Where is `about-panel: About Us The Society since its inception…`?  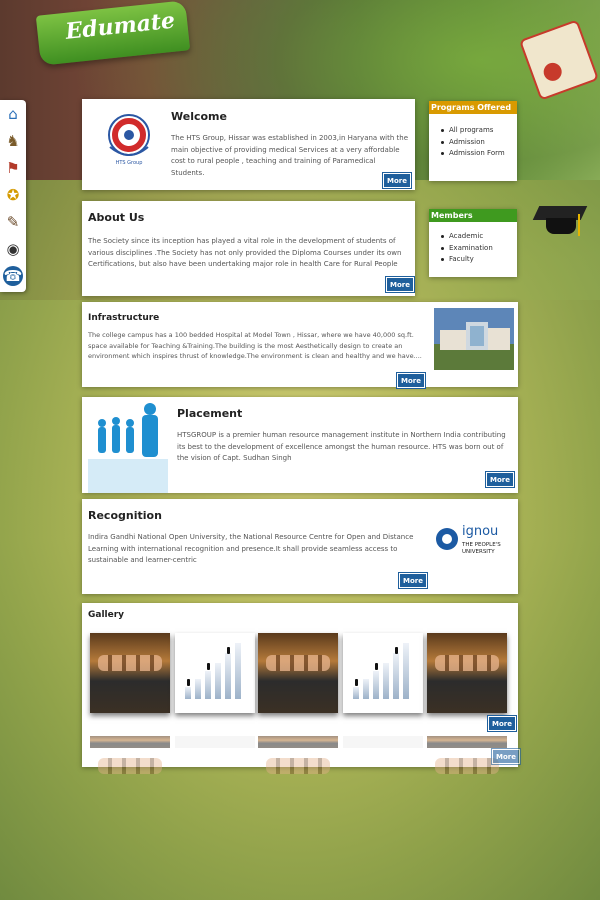
about-panel: About Us The Society since its inception… is located at coordinates (248, 248).